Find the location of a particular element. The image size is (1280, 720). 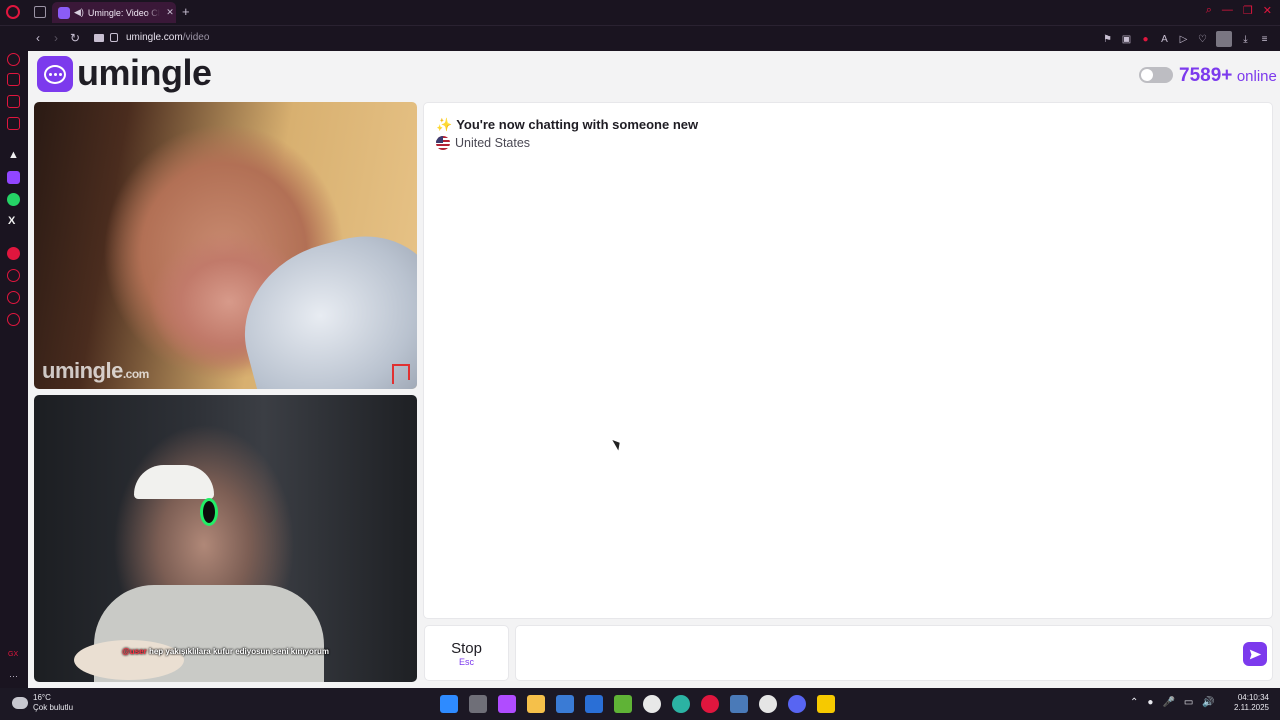

snapshot-icon: ▣ is located at coordinates (1126, 39).